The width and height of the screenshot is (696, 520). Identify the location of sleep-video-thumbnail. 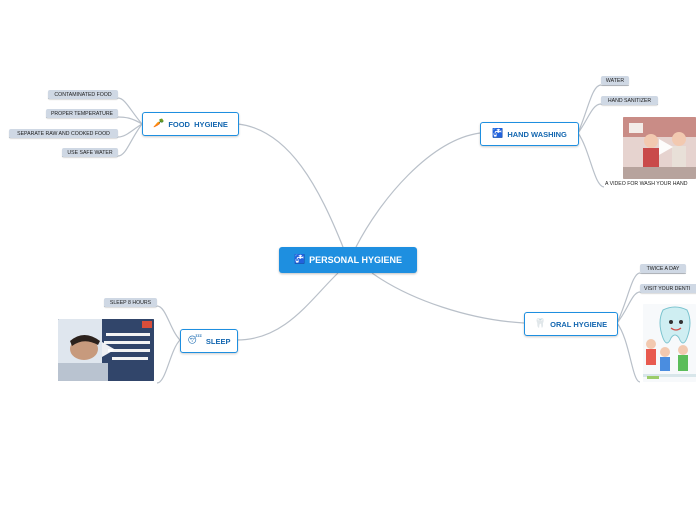
(106, 350).